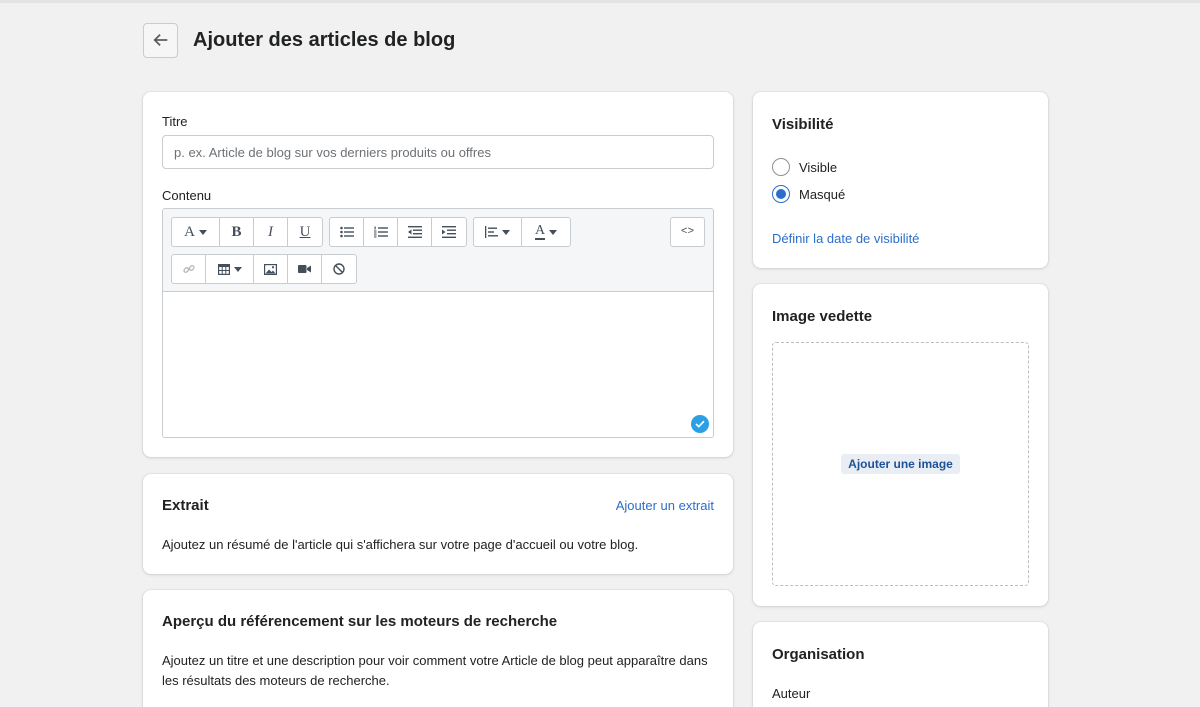 The height and width of the screenshot is (707, 1200). Describe the element at coordinates (324, 39) in the screenshot. I see `page-title: Ajouter des articles de blog` at that location.